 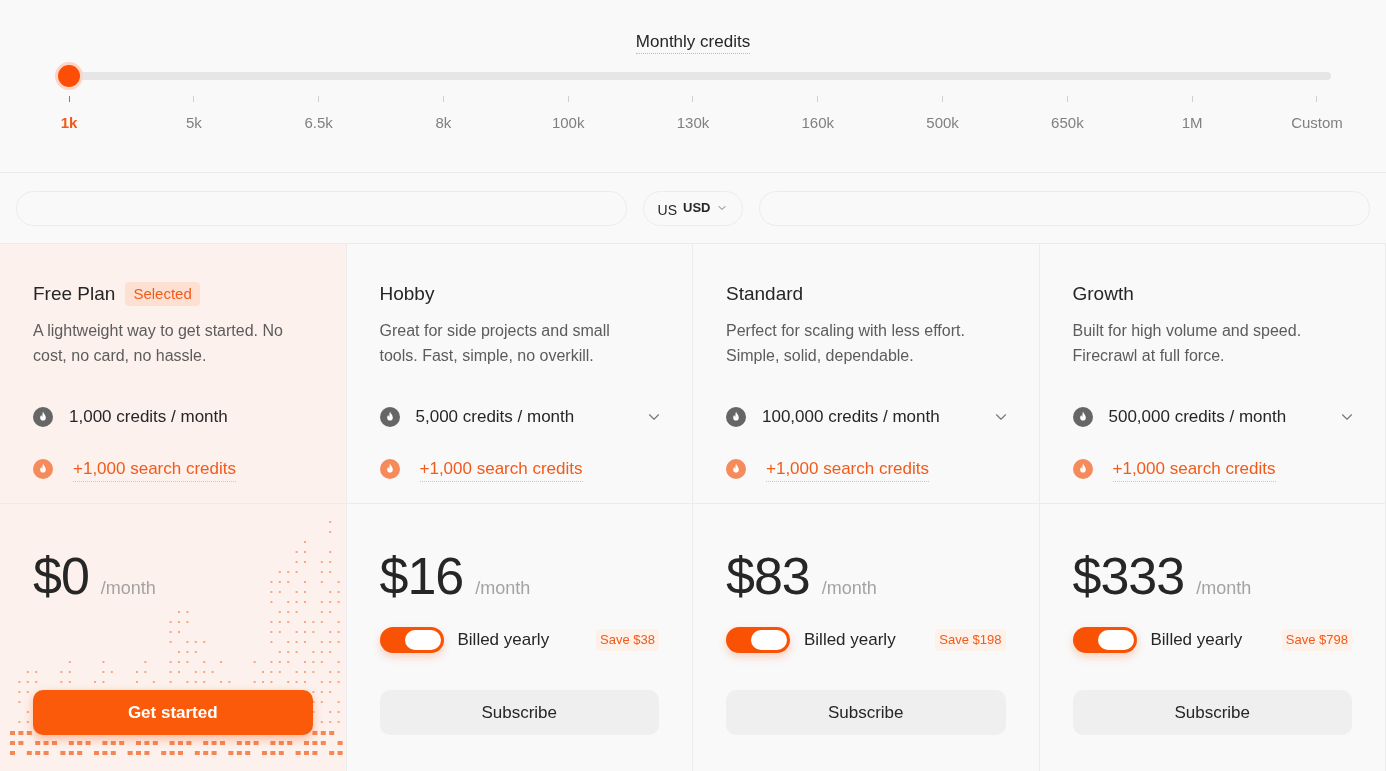 I want to click on slider-thumb, so click(x=69, y=76).